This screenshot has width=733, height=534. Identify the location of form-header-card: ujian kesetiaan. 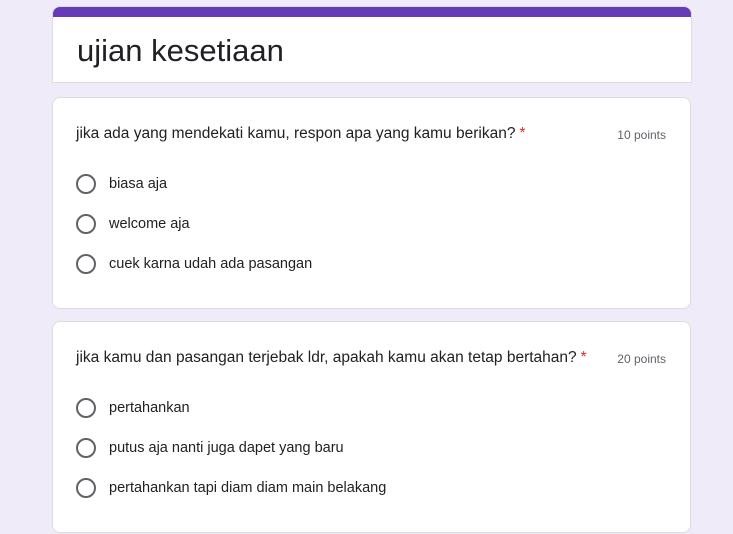
(372, 44).